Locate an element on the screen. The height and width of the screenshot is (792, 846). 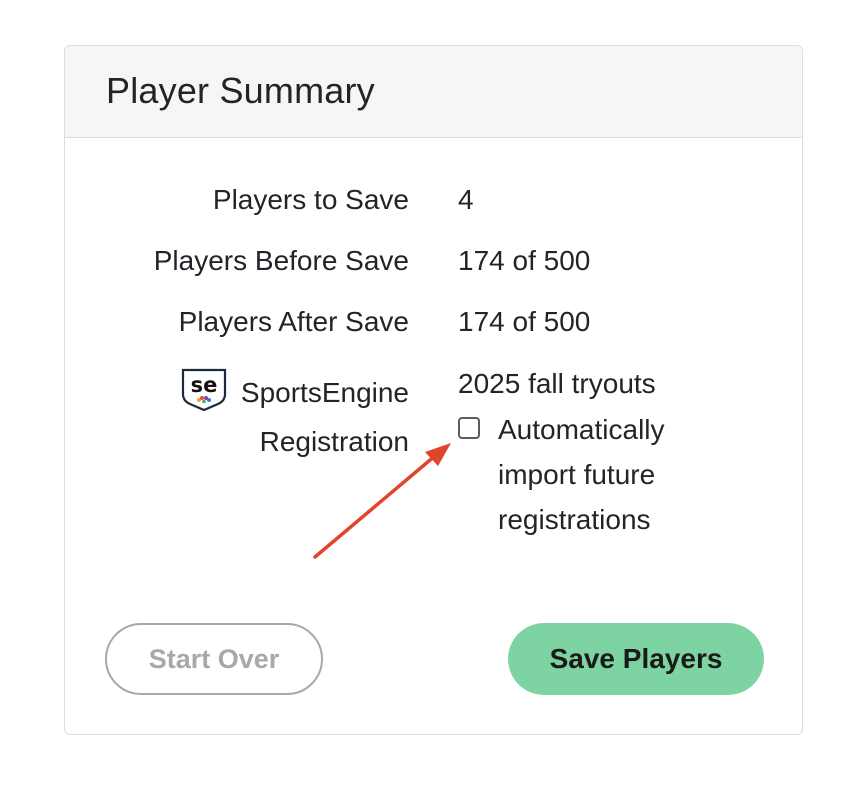
players-before-save-value: 174 of 500 is located at coordinates (524, 260).